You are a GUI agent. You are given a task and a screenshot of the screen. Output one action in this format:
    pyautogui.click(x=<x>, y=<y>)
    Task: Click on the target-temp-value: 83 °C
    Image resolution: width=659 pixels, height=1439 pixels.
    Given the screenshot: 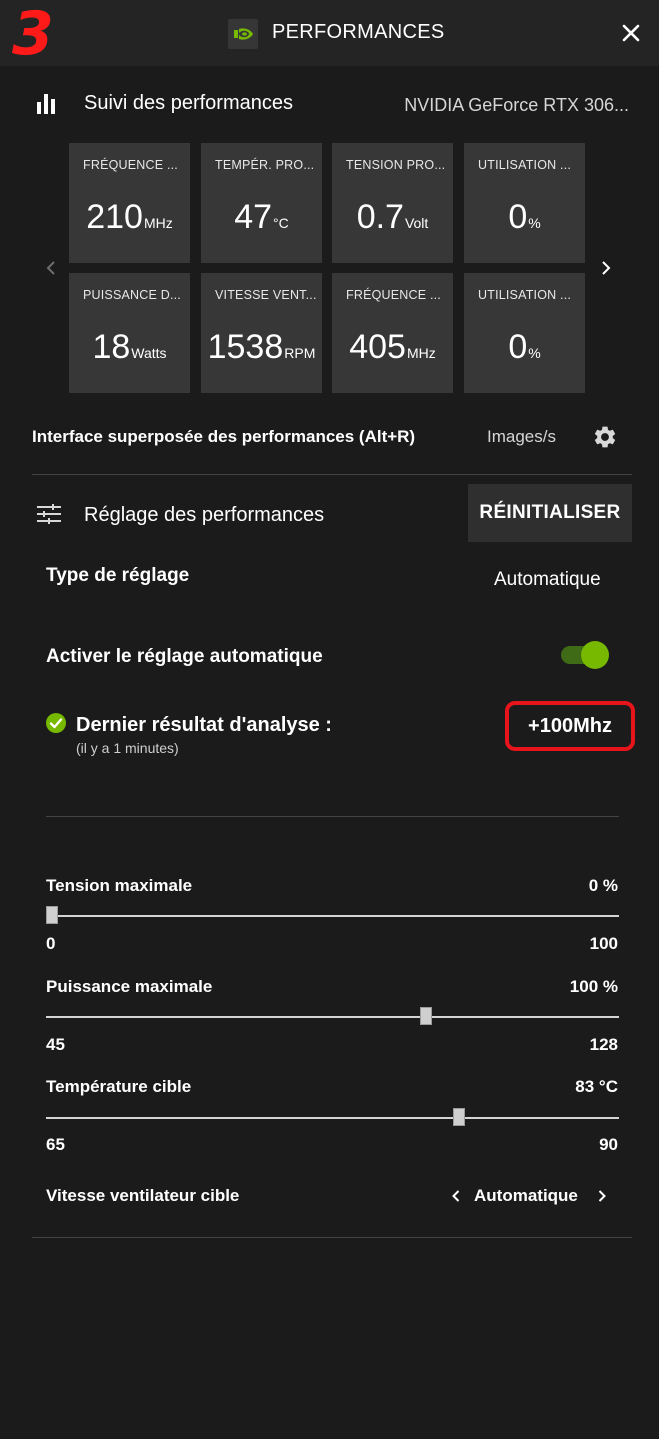 What is the action you would take?
    pyautogui.click(x=596, y=1086)
    